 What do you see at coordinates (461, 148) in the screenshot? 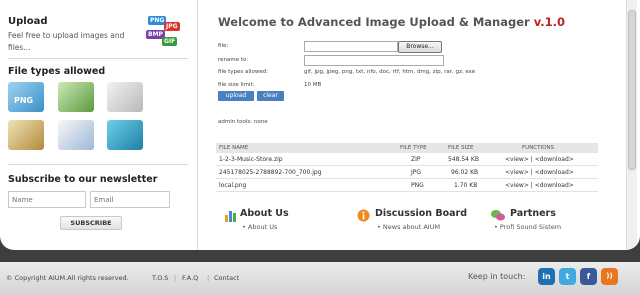
I see `col-file-size: FILE SIZE` at bounding box center [461, 148].